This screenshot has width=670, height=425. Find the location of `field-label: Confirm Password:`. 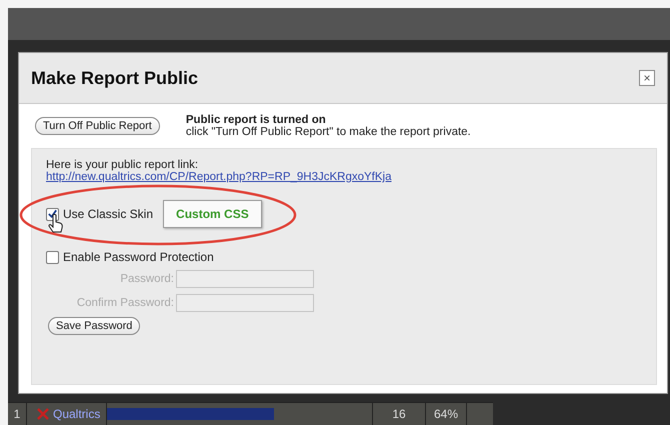

field-label: Confirm Password: is located at coordinates (125, 303).